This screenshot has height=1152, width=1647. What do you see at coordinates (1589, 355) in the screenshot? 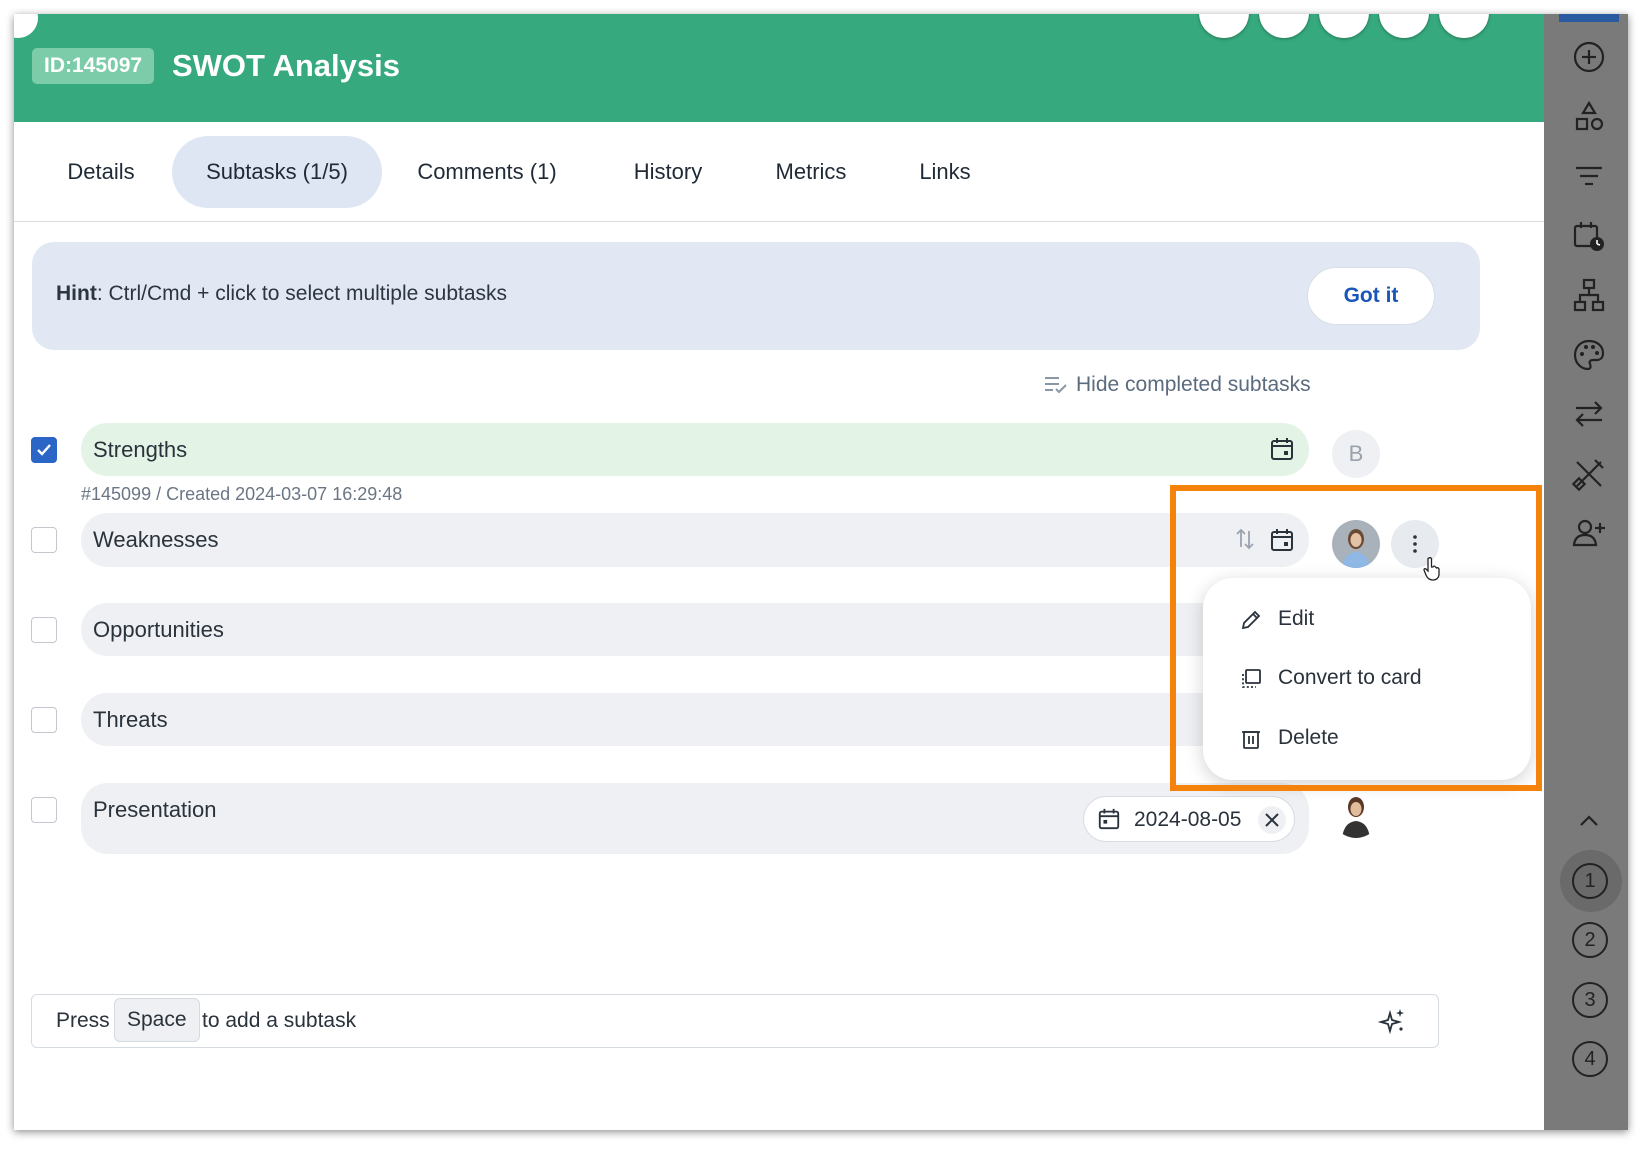
I see `palette-icon` at bounding box center [1589, 355].